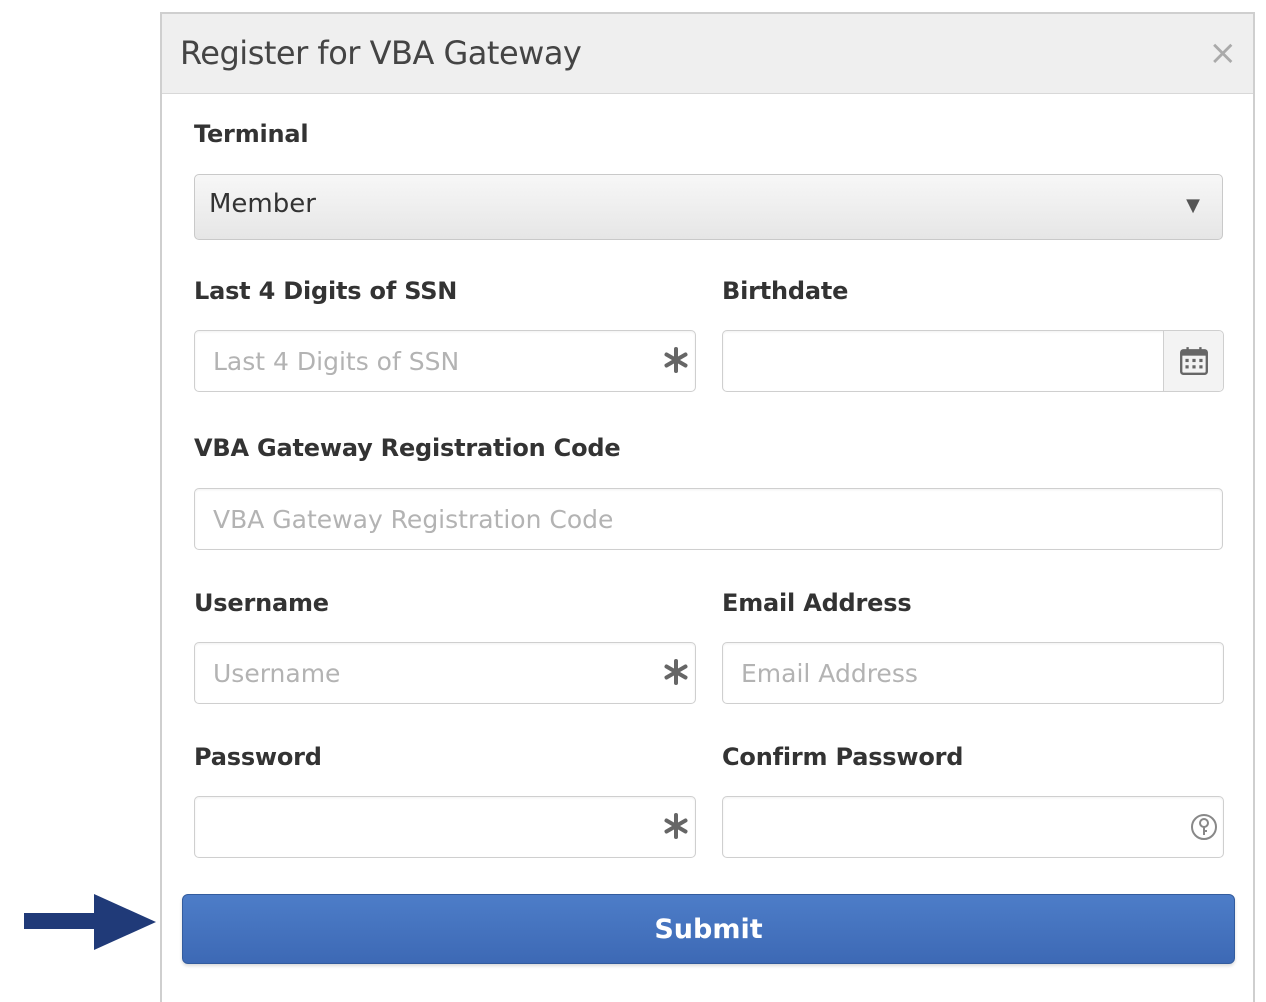  I want to click on birthdate-input, so click(973, 361).